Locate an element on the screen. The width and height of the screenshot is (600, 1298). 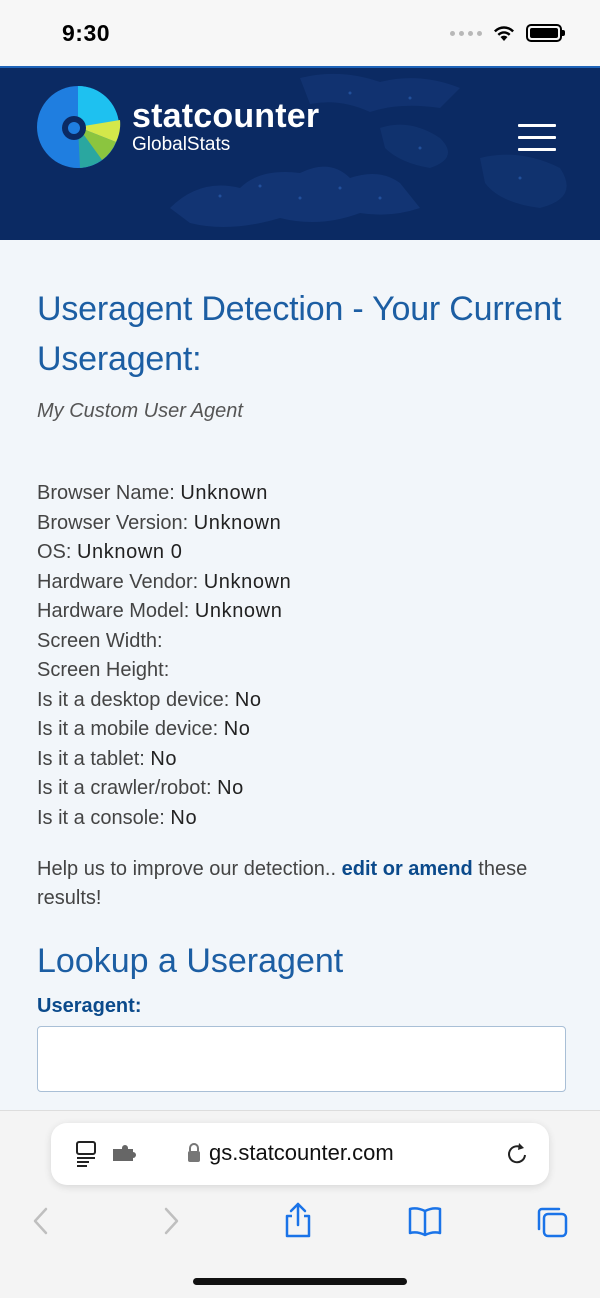
info-row-tablet: Is it a tablet: No is located at coordinates (107, 758).